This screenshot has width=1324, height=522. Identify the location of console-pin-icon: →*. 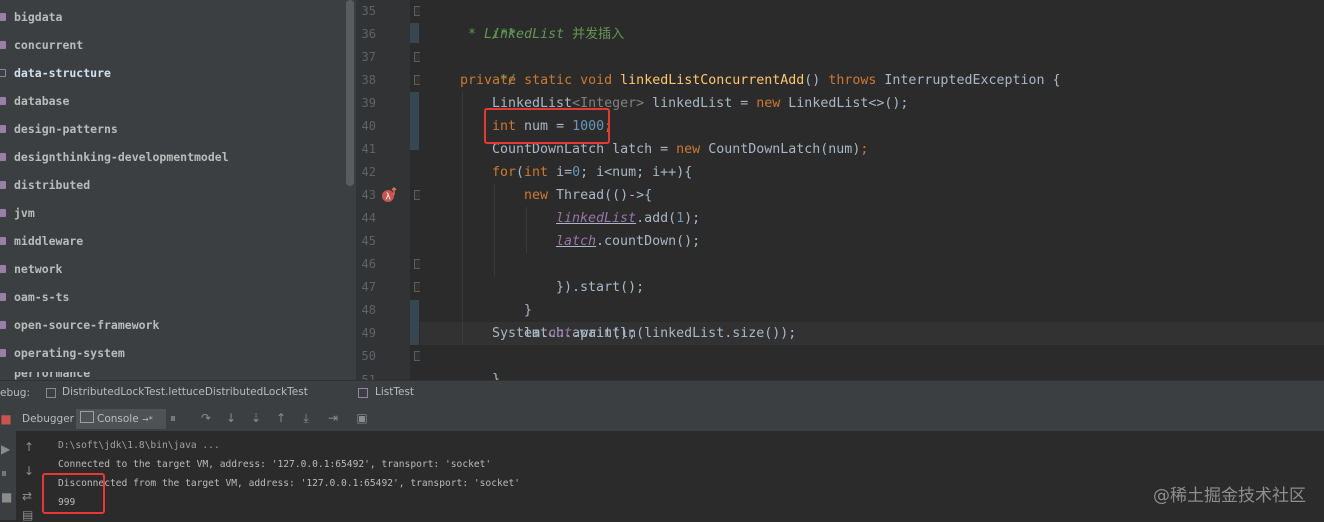
(147, 419).